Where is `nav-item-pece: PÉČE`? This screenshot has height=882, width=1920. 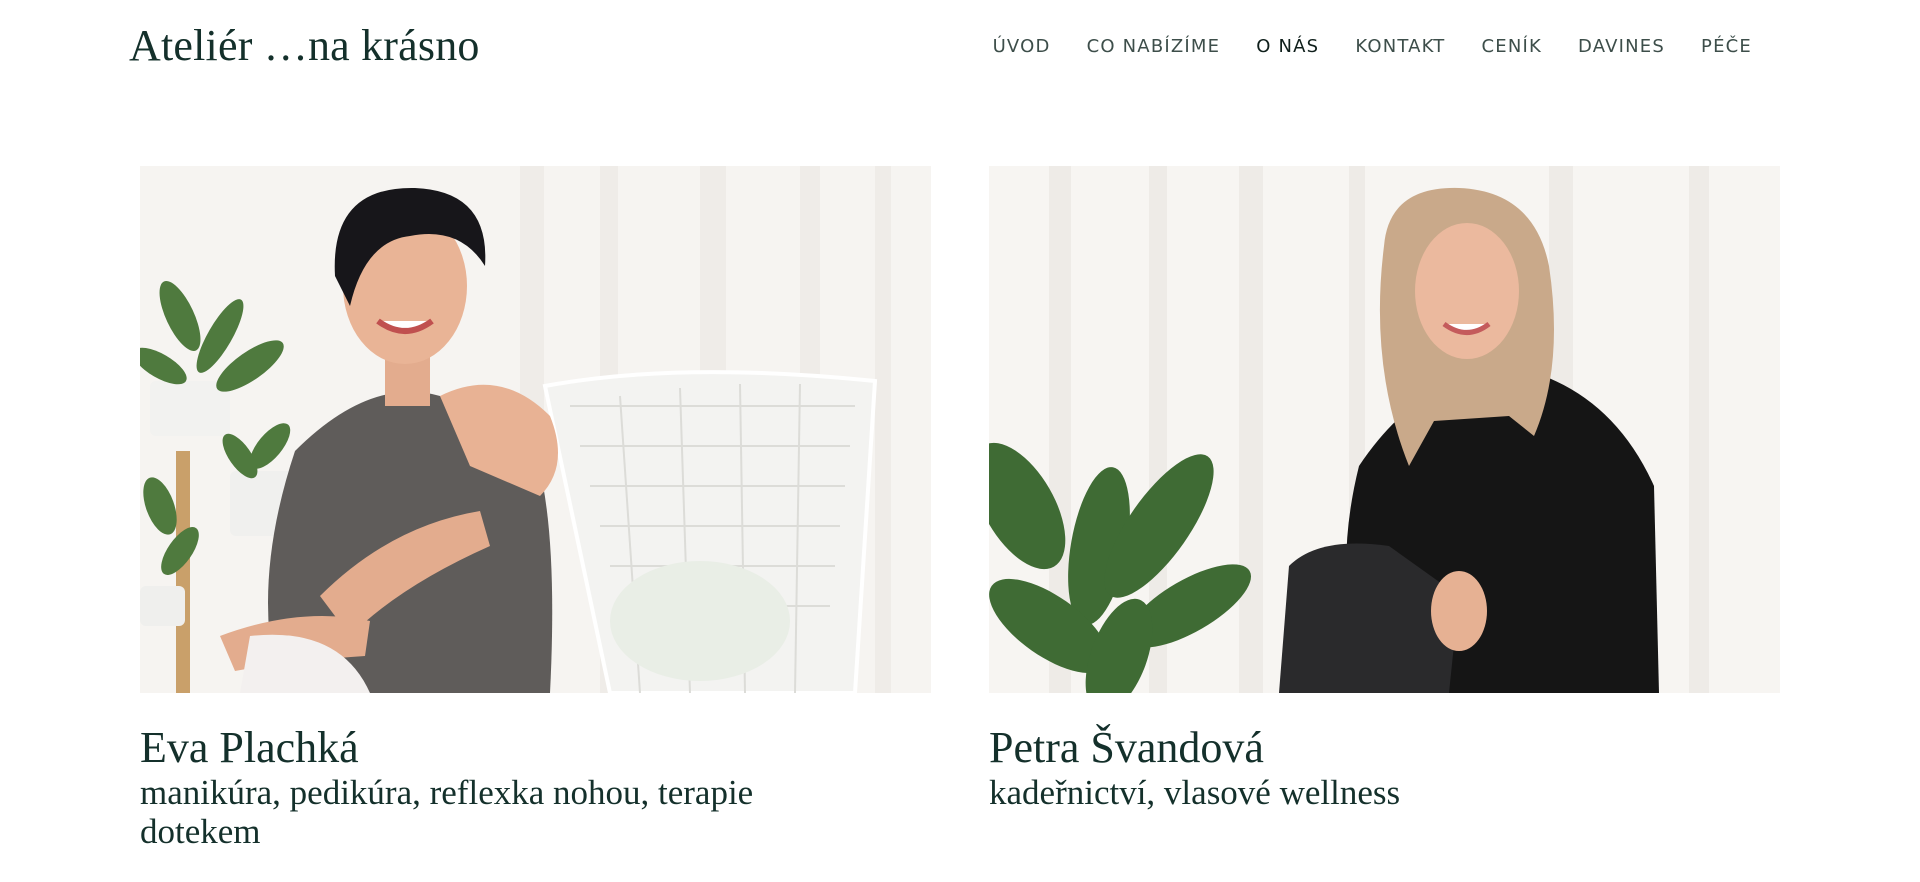 nav-item-pece: PÉČE is located at coordinates (1726, 46).